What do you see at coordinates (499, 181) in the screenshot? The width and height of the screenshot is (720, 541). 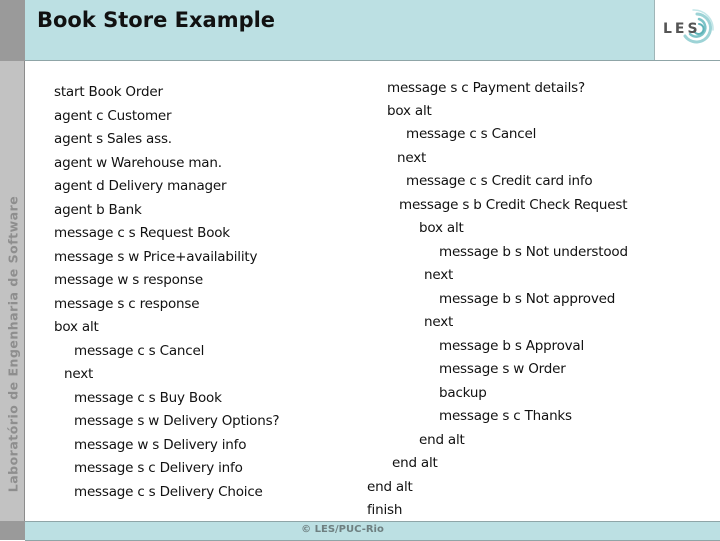 I see `script-line: message c s Credit card info` at bounding box center [499, 181].